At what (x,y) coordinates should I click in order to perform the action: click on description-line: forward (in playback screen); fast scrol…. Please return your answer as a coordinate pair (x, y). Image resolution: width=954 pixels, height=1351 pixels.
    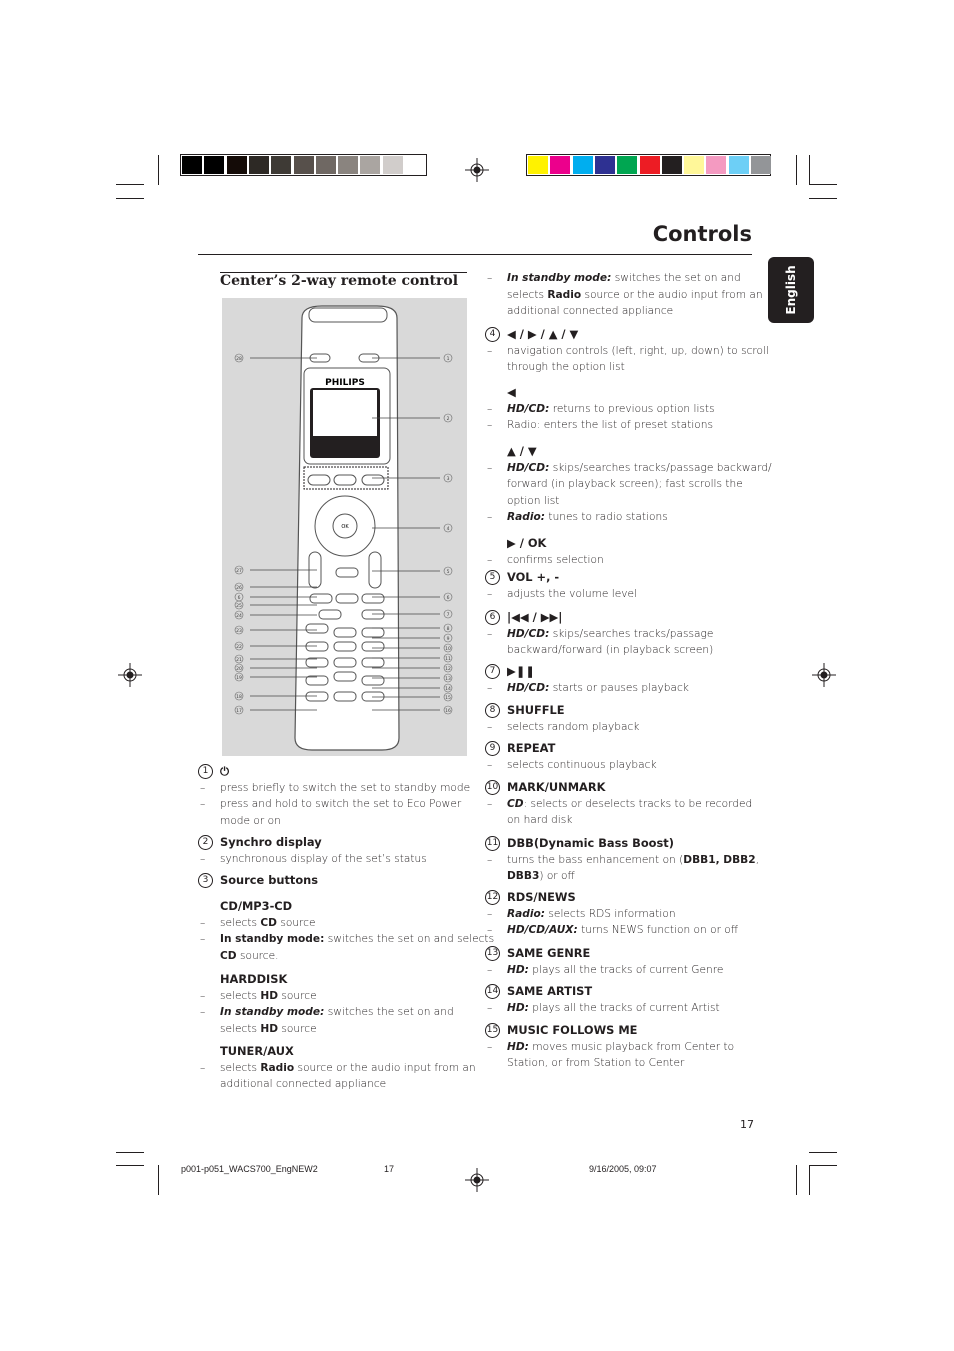
    Looking at the image, I should click on (629, 484).